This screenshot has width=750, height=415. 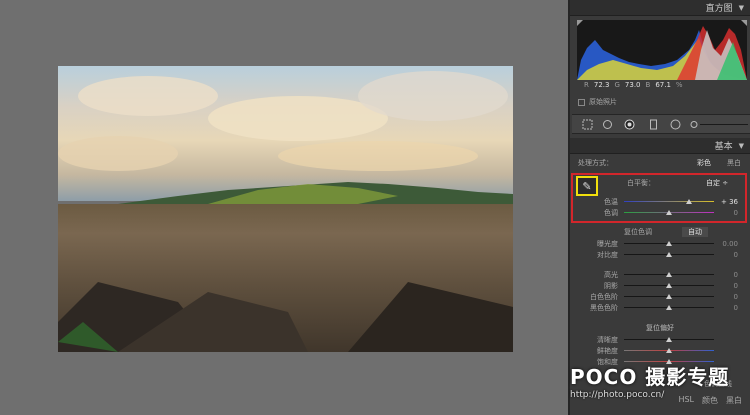 What do you see at coordinates (660, 8) in the screenshot?
I see `histogram-header: 直方图 ▼` at bounding box center [660, 8].